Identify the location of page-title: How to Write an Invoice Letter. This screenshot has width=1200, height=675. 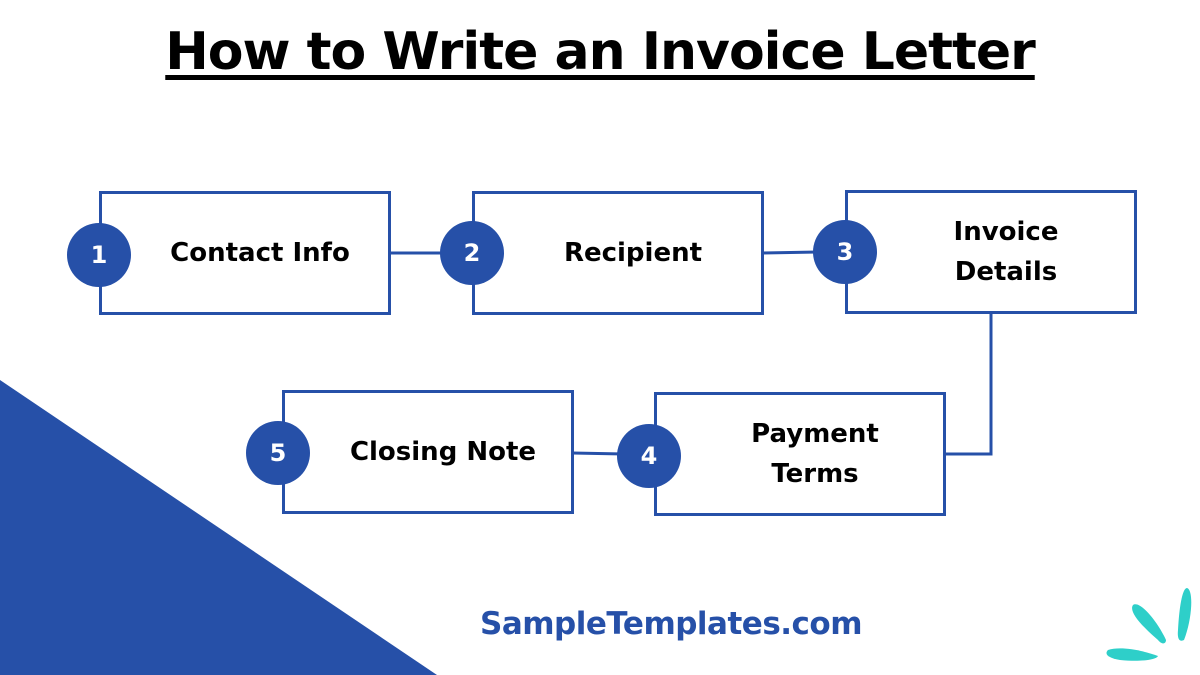
(600, 52).